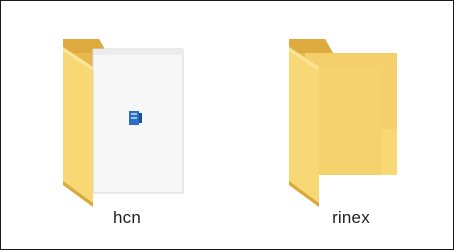  What do you see at coordinates (351, 217) in the screenshot?
I see `folder-name-label: rinex` at bounding box center [351, 217].